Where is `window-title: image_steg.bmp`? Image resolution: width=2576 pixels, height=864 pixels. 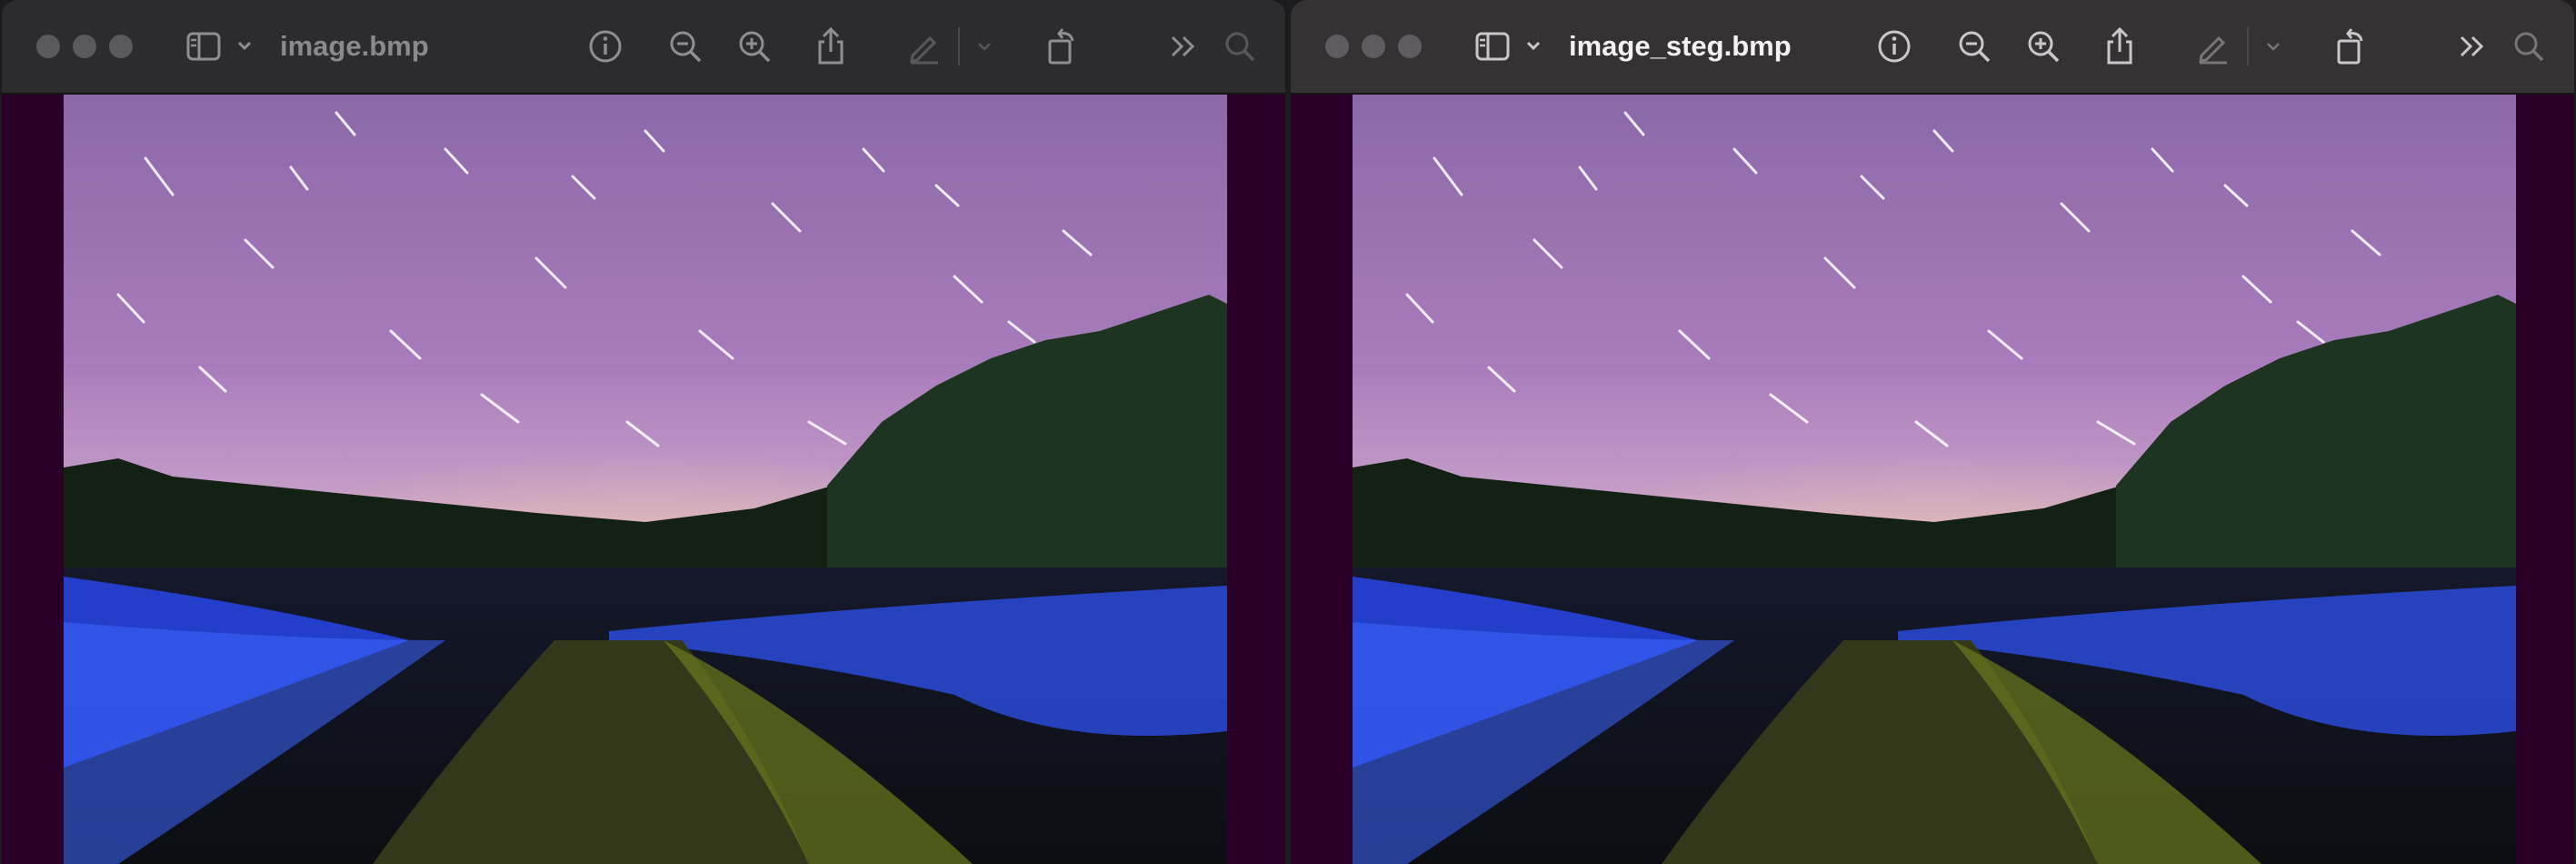
window-title: image_steg.bmp is located at coordinates (1680, 46).